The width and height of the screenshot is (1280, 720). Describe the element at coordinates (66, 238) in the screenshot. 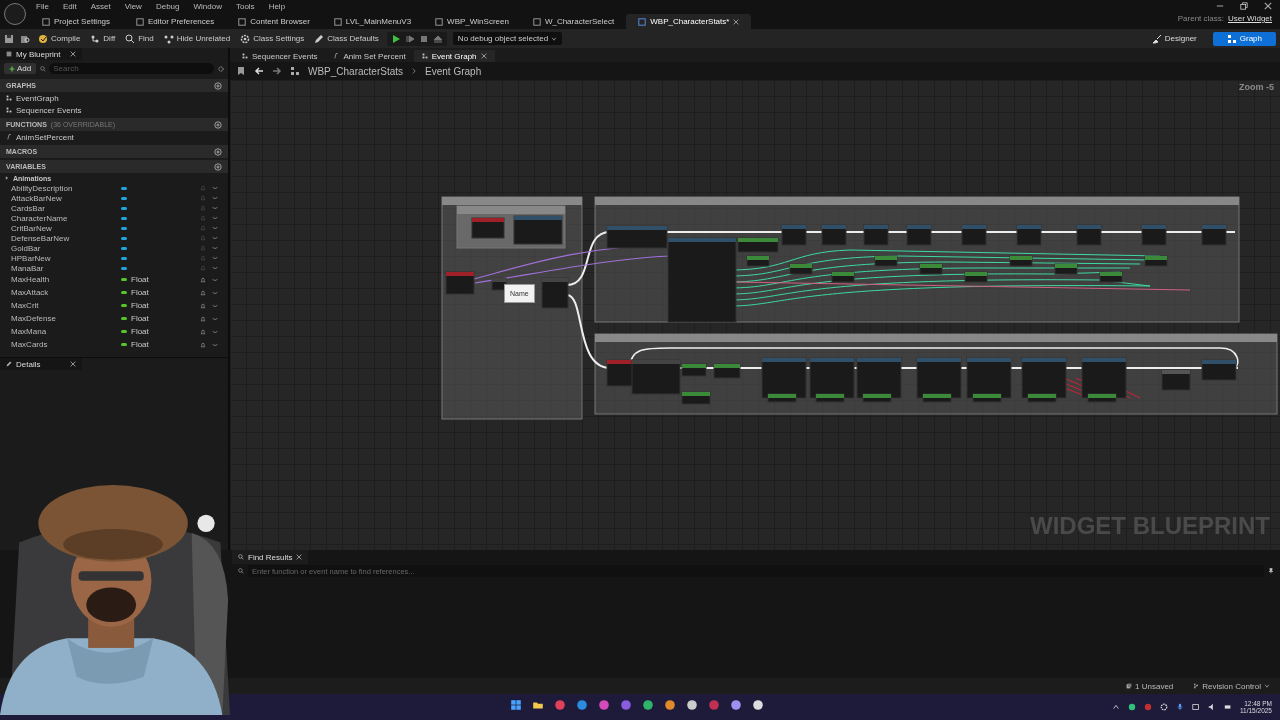

I see `variable-name: DefenseBarNew` at that location.